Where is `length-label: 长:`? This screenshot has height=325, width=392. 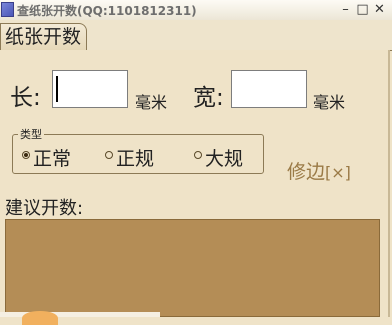 length-label: 长: is located at coordinates (25, 98).